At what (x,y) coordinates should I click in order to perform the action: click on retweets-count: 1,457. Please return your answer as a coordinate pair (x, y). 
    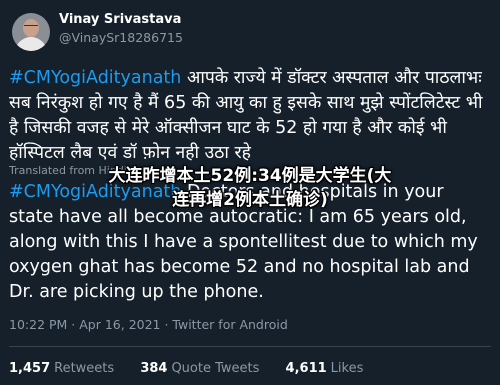
    Looking at the image, I should click on (30, 368).